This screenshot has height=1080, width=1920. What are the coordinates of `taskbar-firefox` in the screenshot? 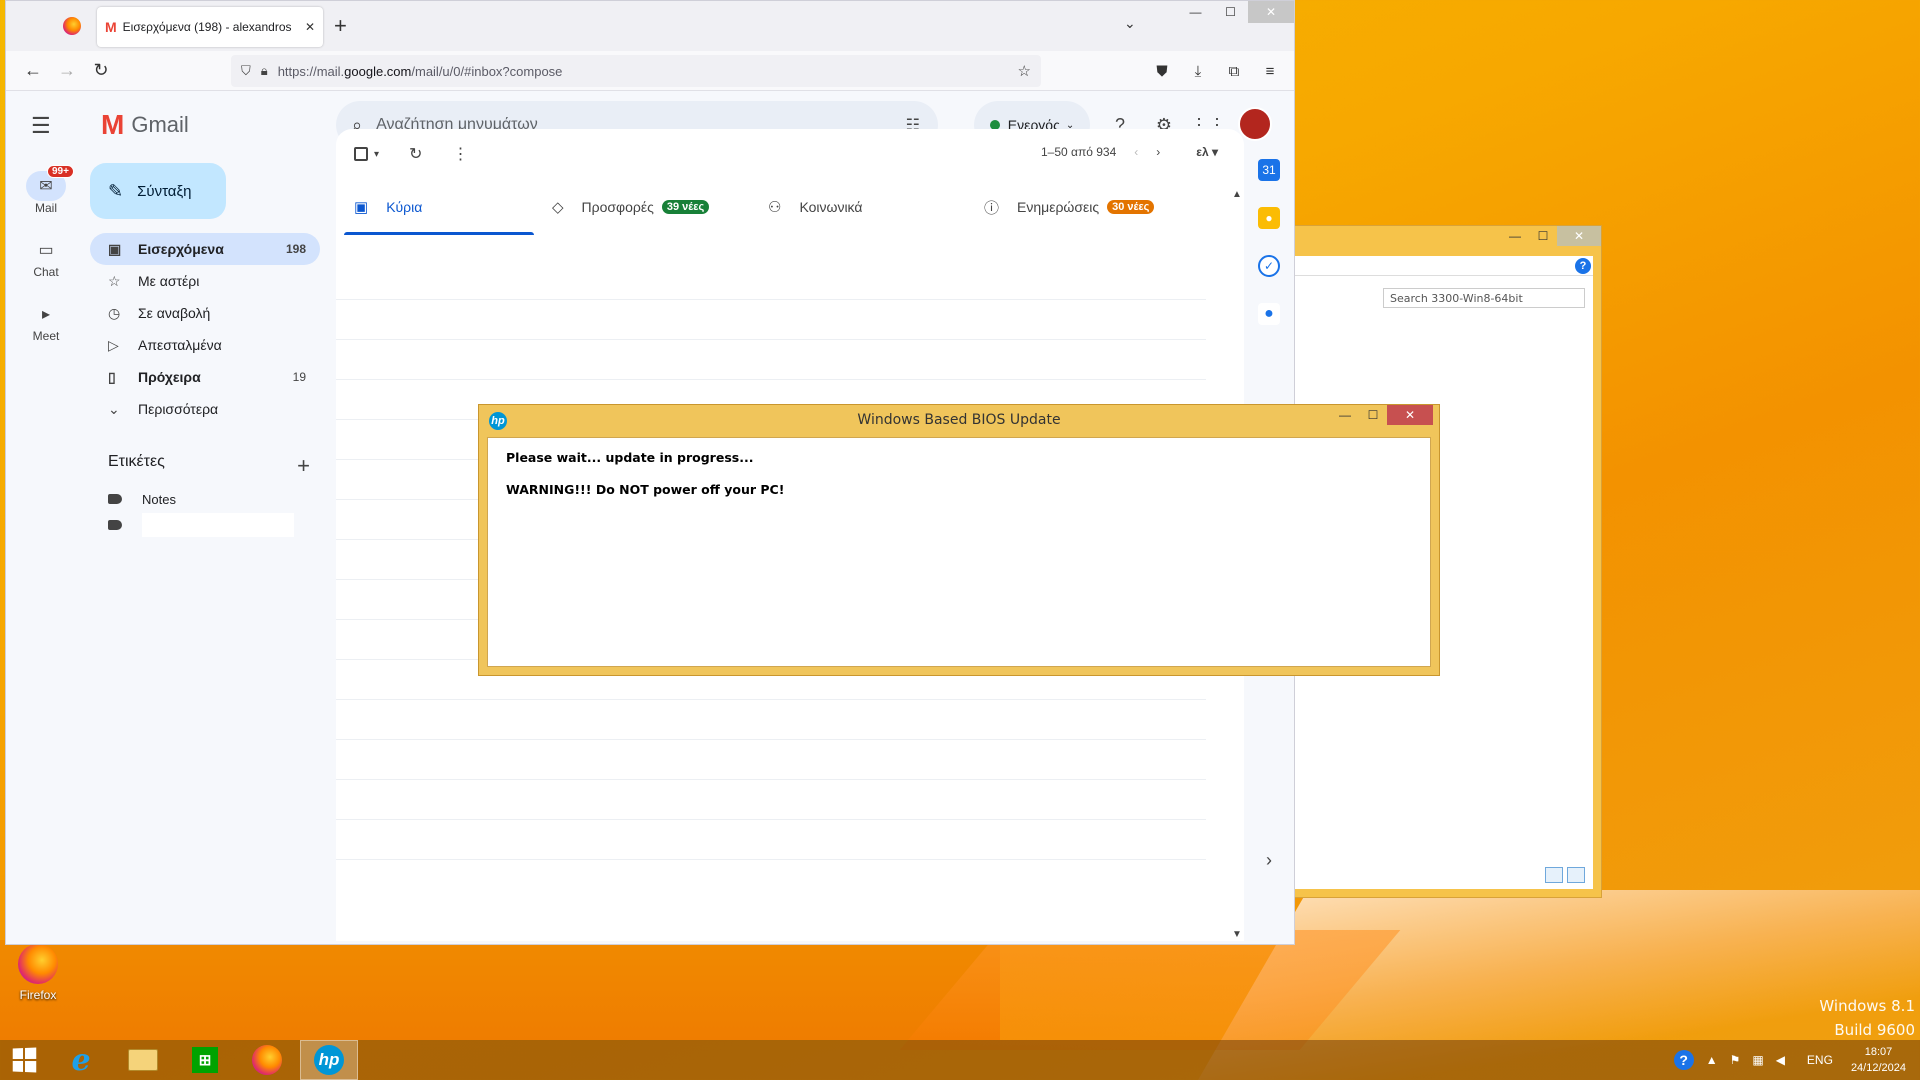 It's located at (267, 1060).